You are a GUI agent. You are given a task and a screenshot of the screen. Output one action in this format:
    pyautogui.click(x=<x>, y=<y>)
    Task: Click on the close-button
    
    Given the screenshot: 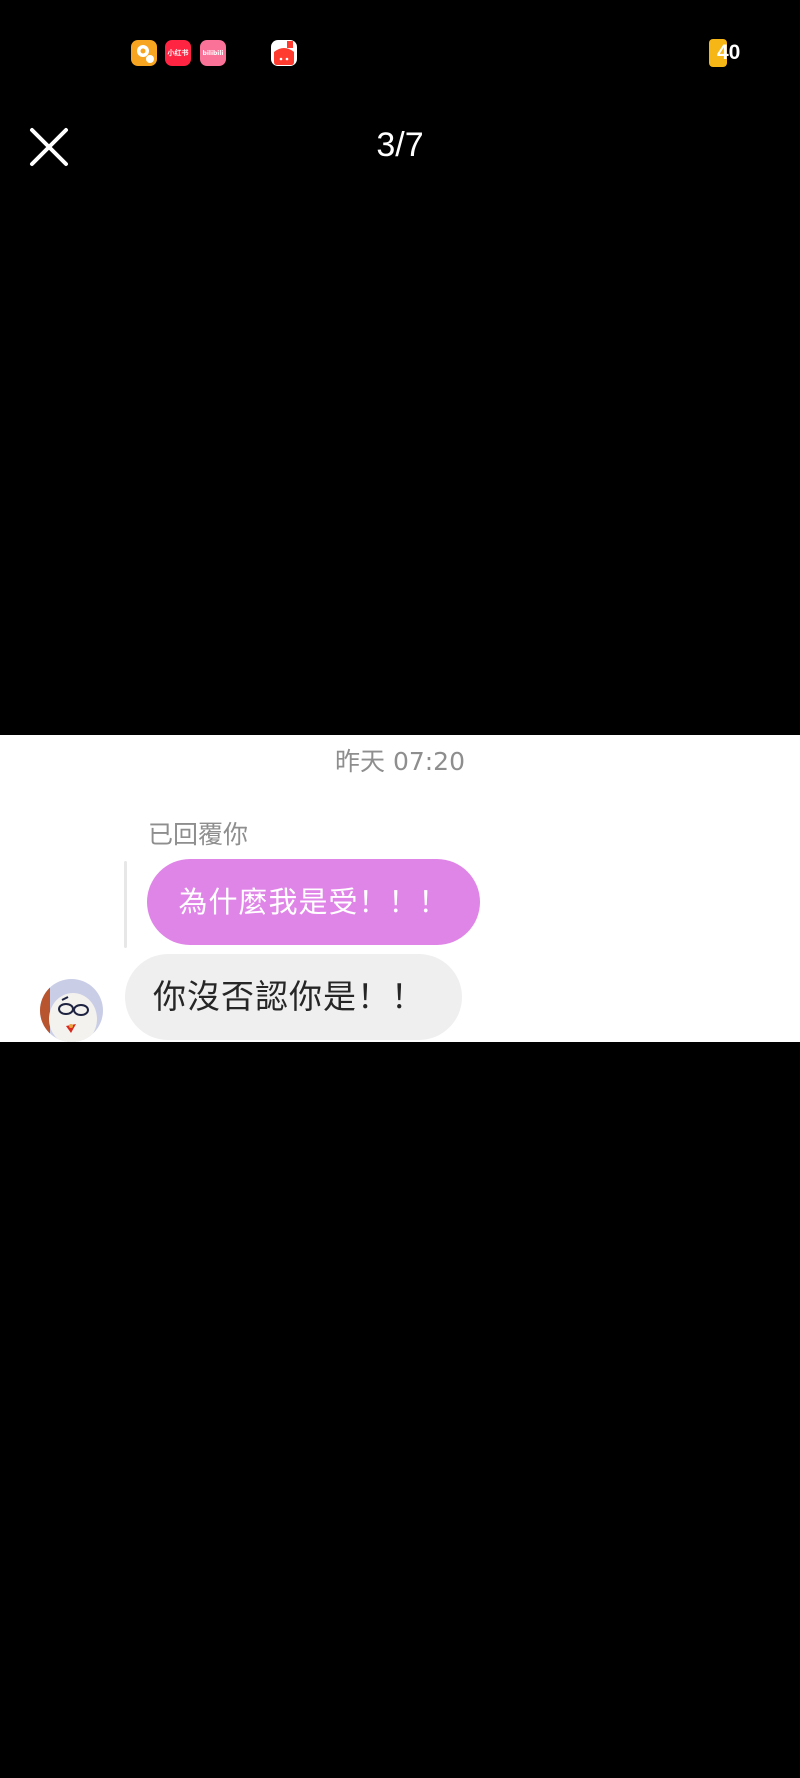 What is the action you would take?
    pyautogui.click(x=49, y=147)
    